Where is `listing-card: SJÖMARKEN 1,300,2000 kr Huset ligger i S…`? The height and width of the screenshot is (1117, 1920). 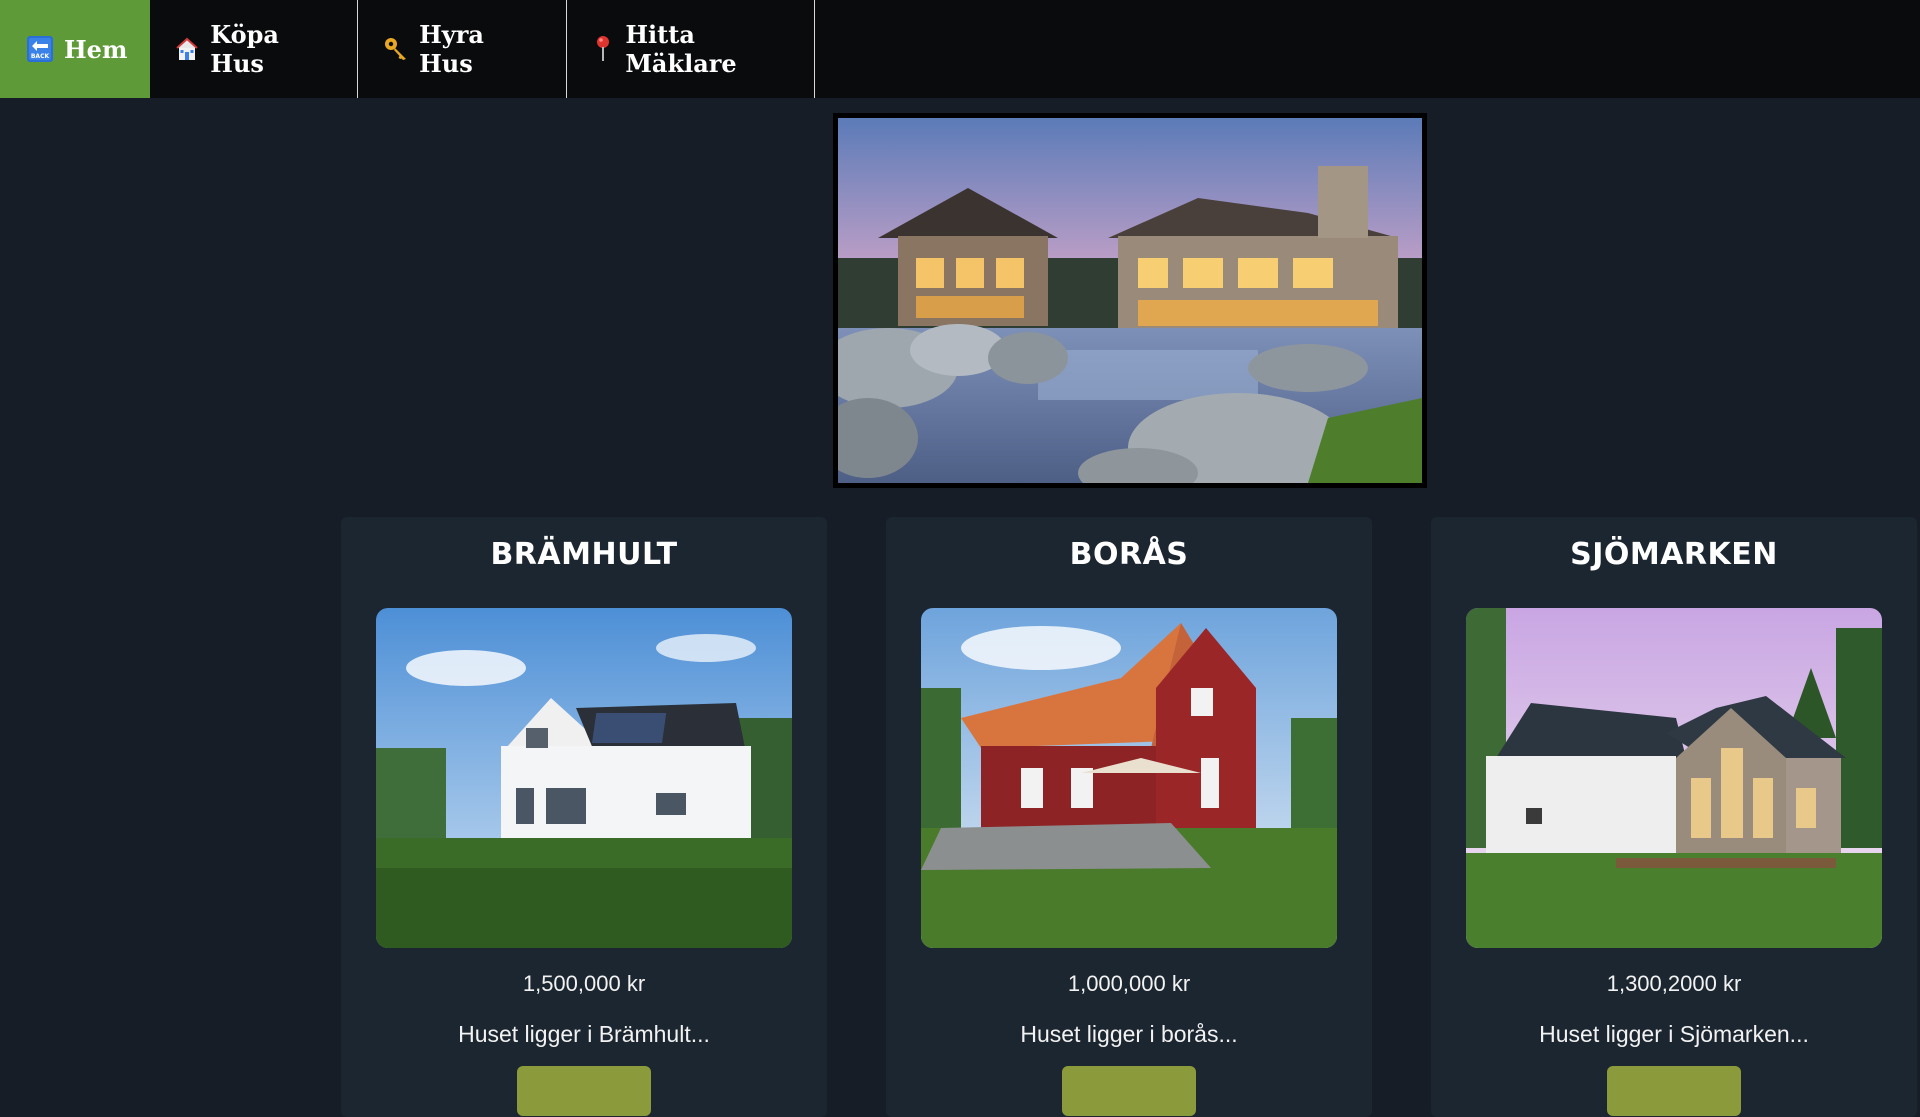
listing-card: SJÖMARKEN 1,300,2000 kr Huset ligger i S… is located at coordinates (1674, 817).